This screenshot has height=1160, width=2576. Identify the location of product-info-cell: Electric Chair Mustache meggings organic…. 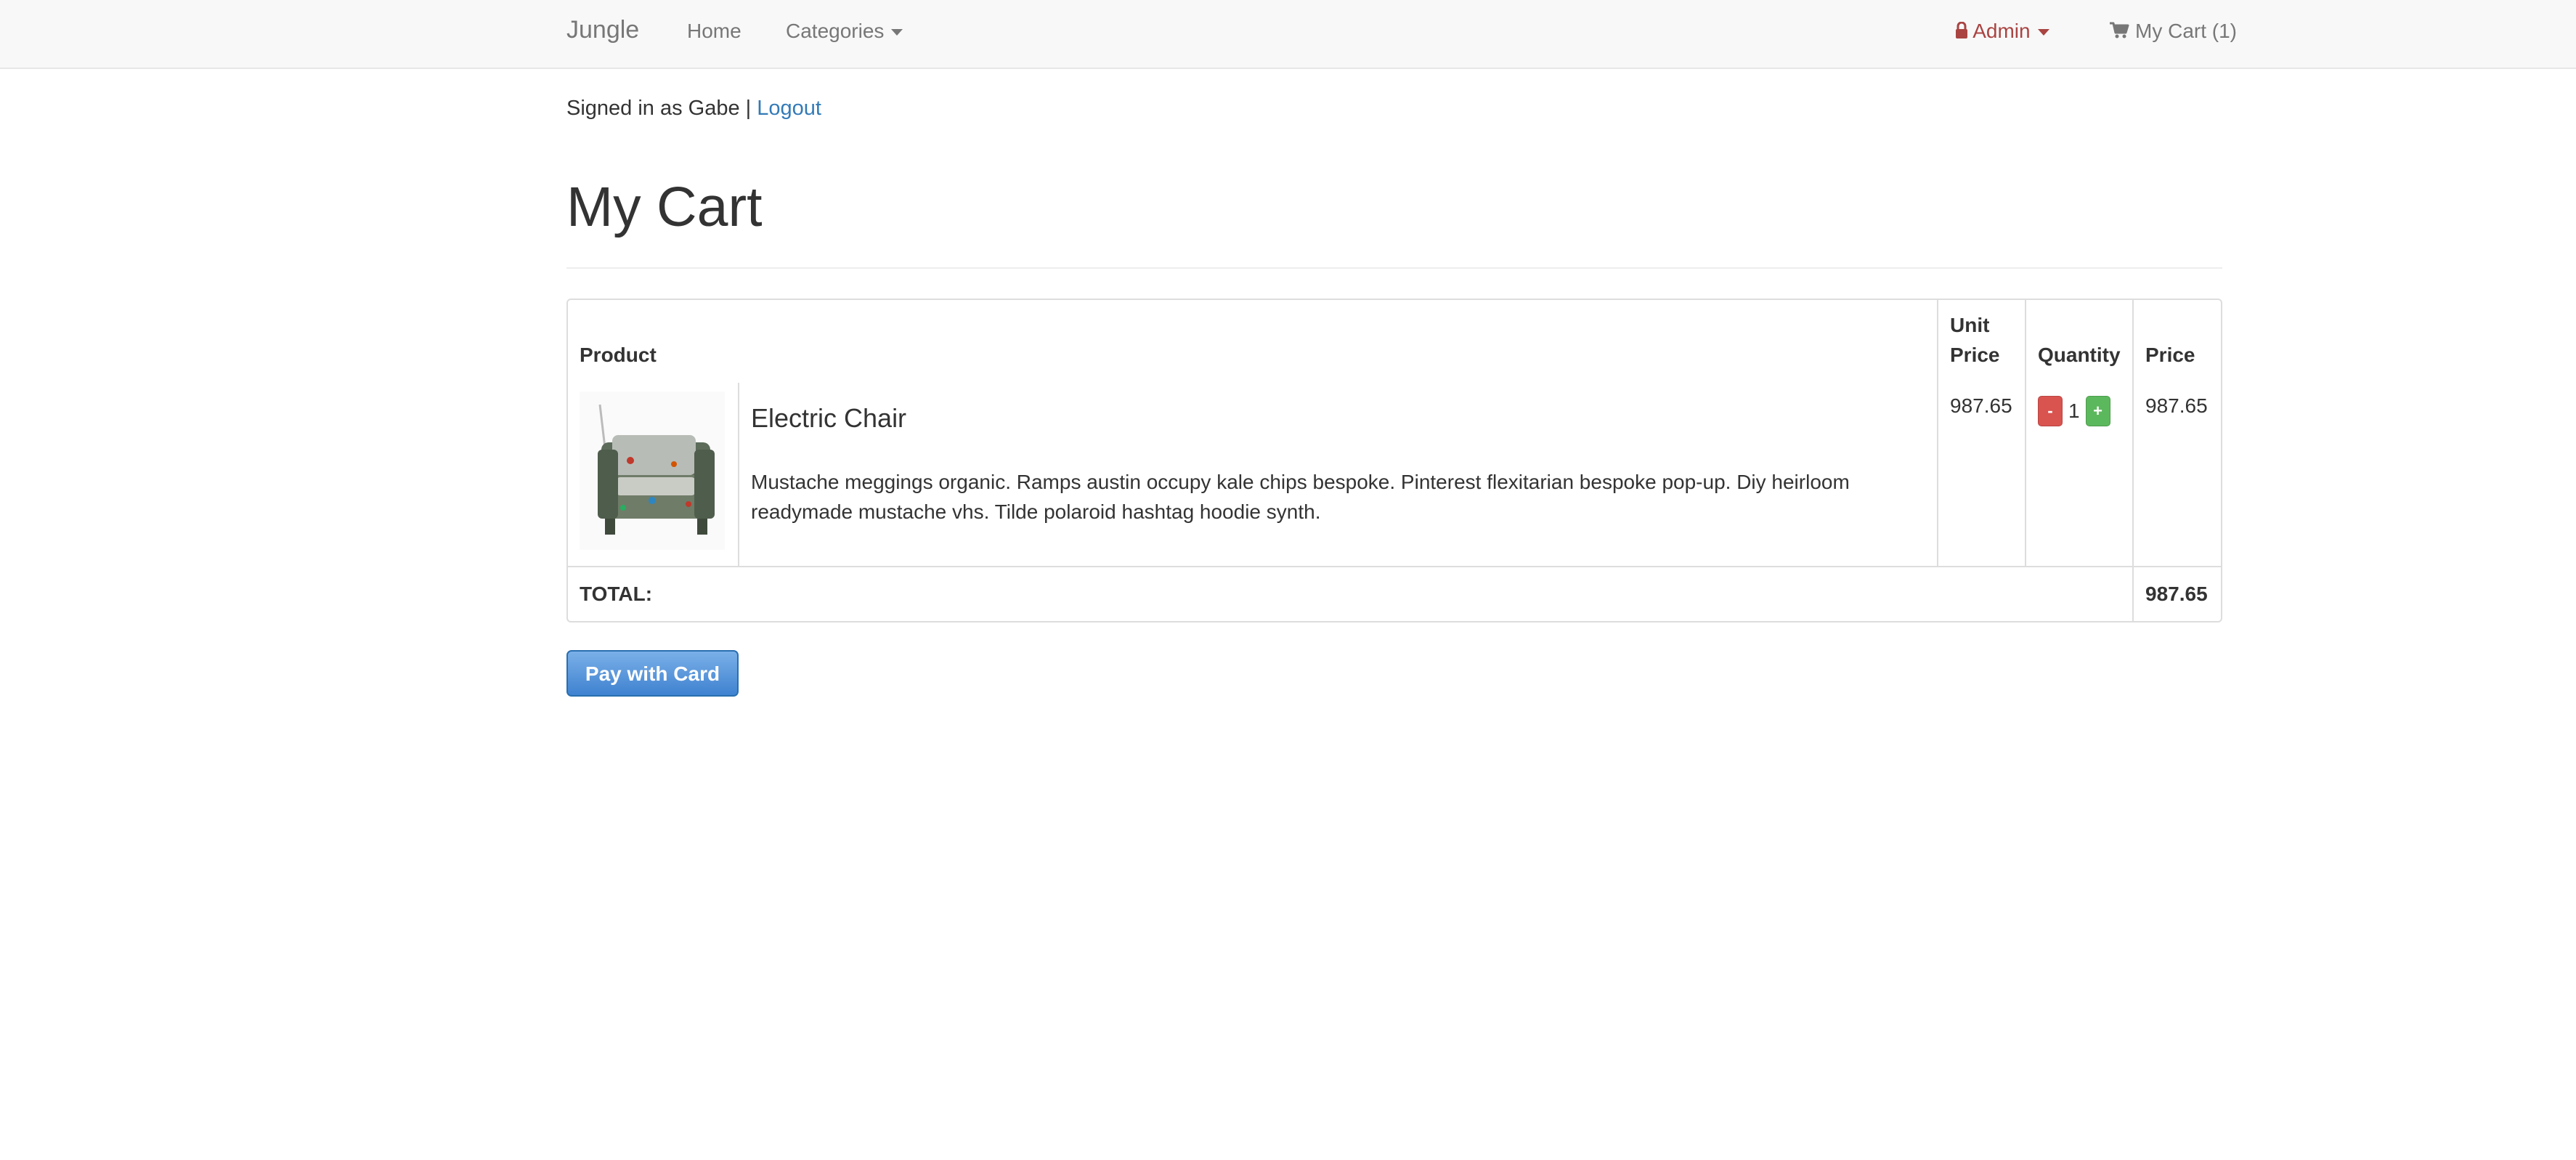
(1339, 475).